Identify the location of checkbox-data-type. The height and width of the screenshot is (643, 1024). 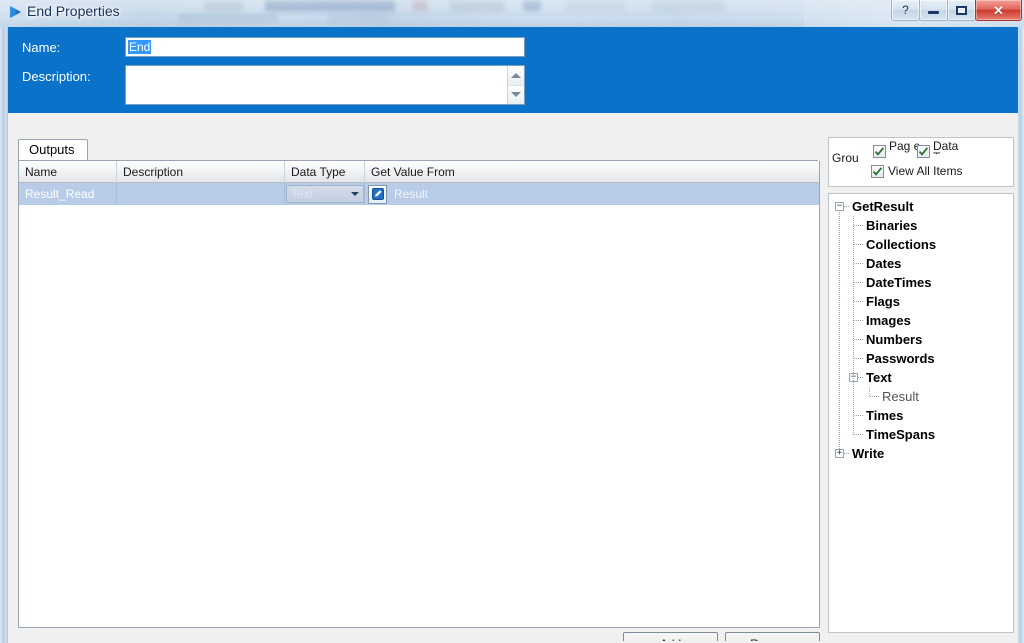
(923, 151).